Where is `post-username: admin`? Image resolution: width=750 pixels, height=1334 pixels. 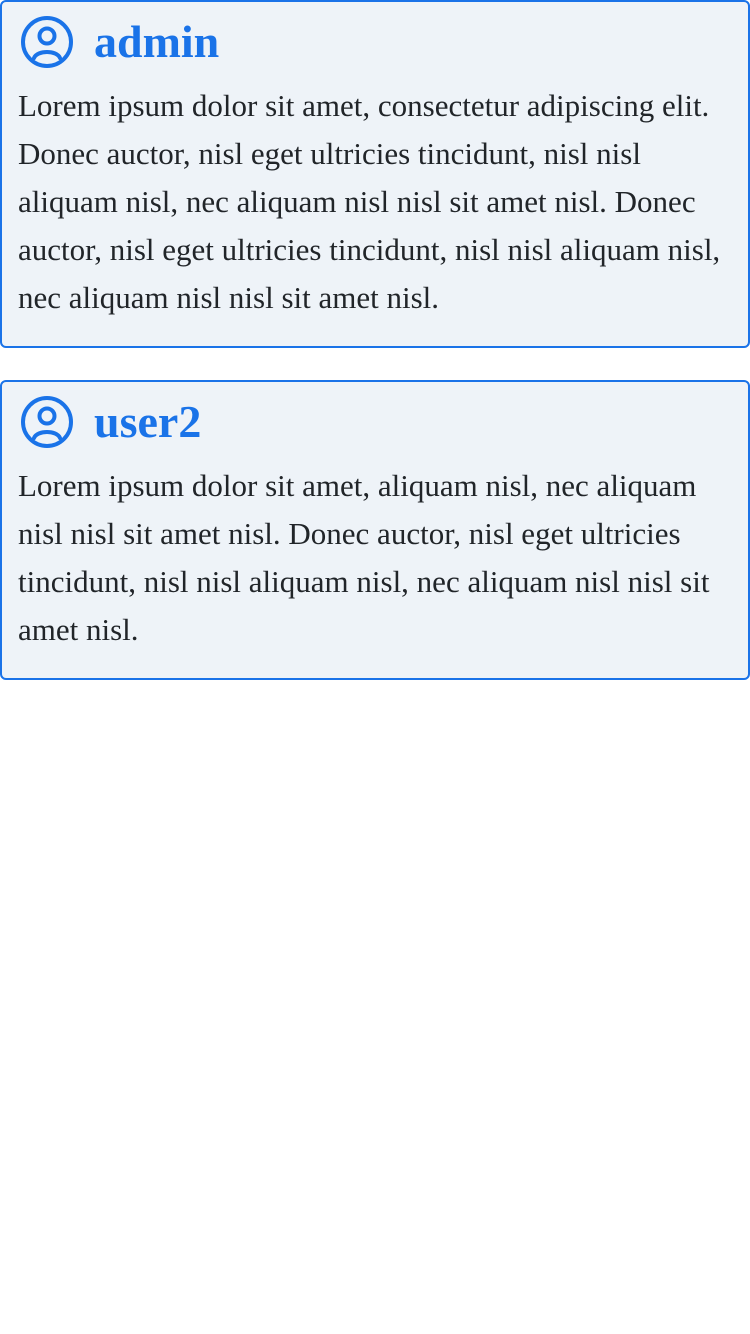 post-username: admin is located at coordinates (156, 42).